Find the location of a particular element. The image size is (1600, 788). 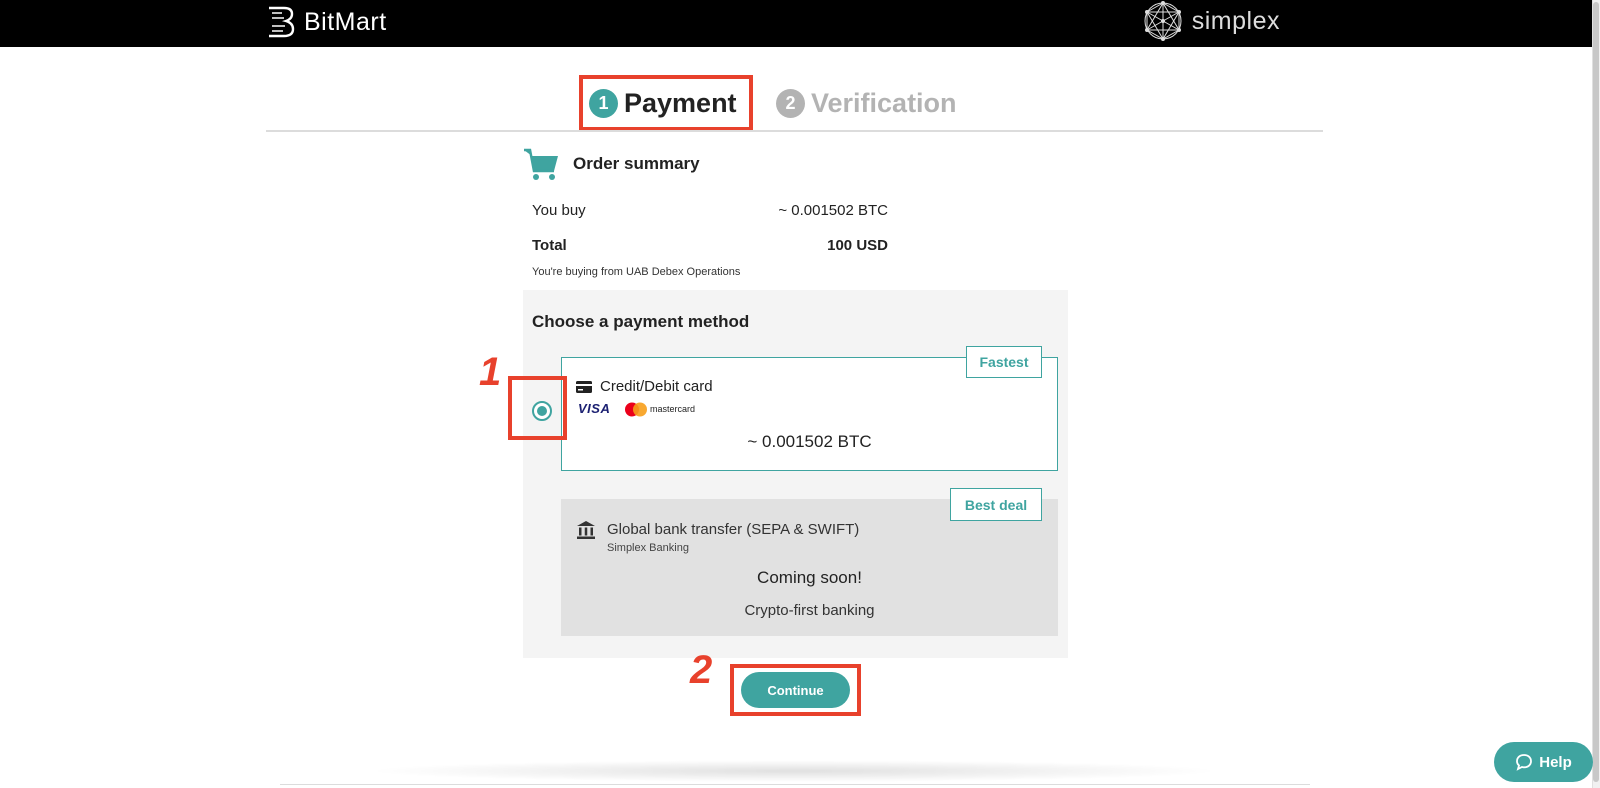

cart-icon is located at coordinates (541, 164).